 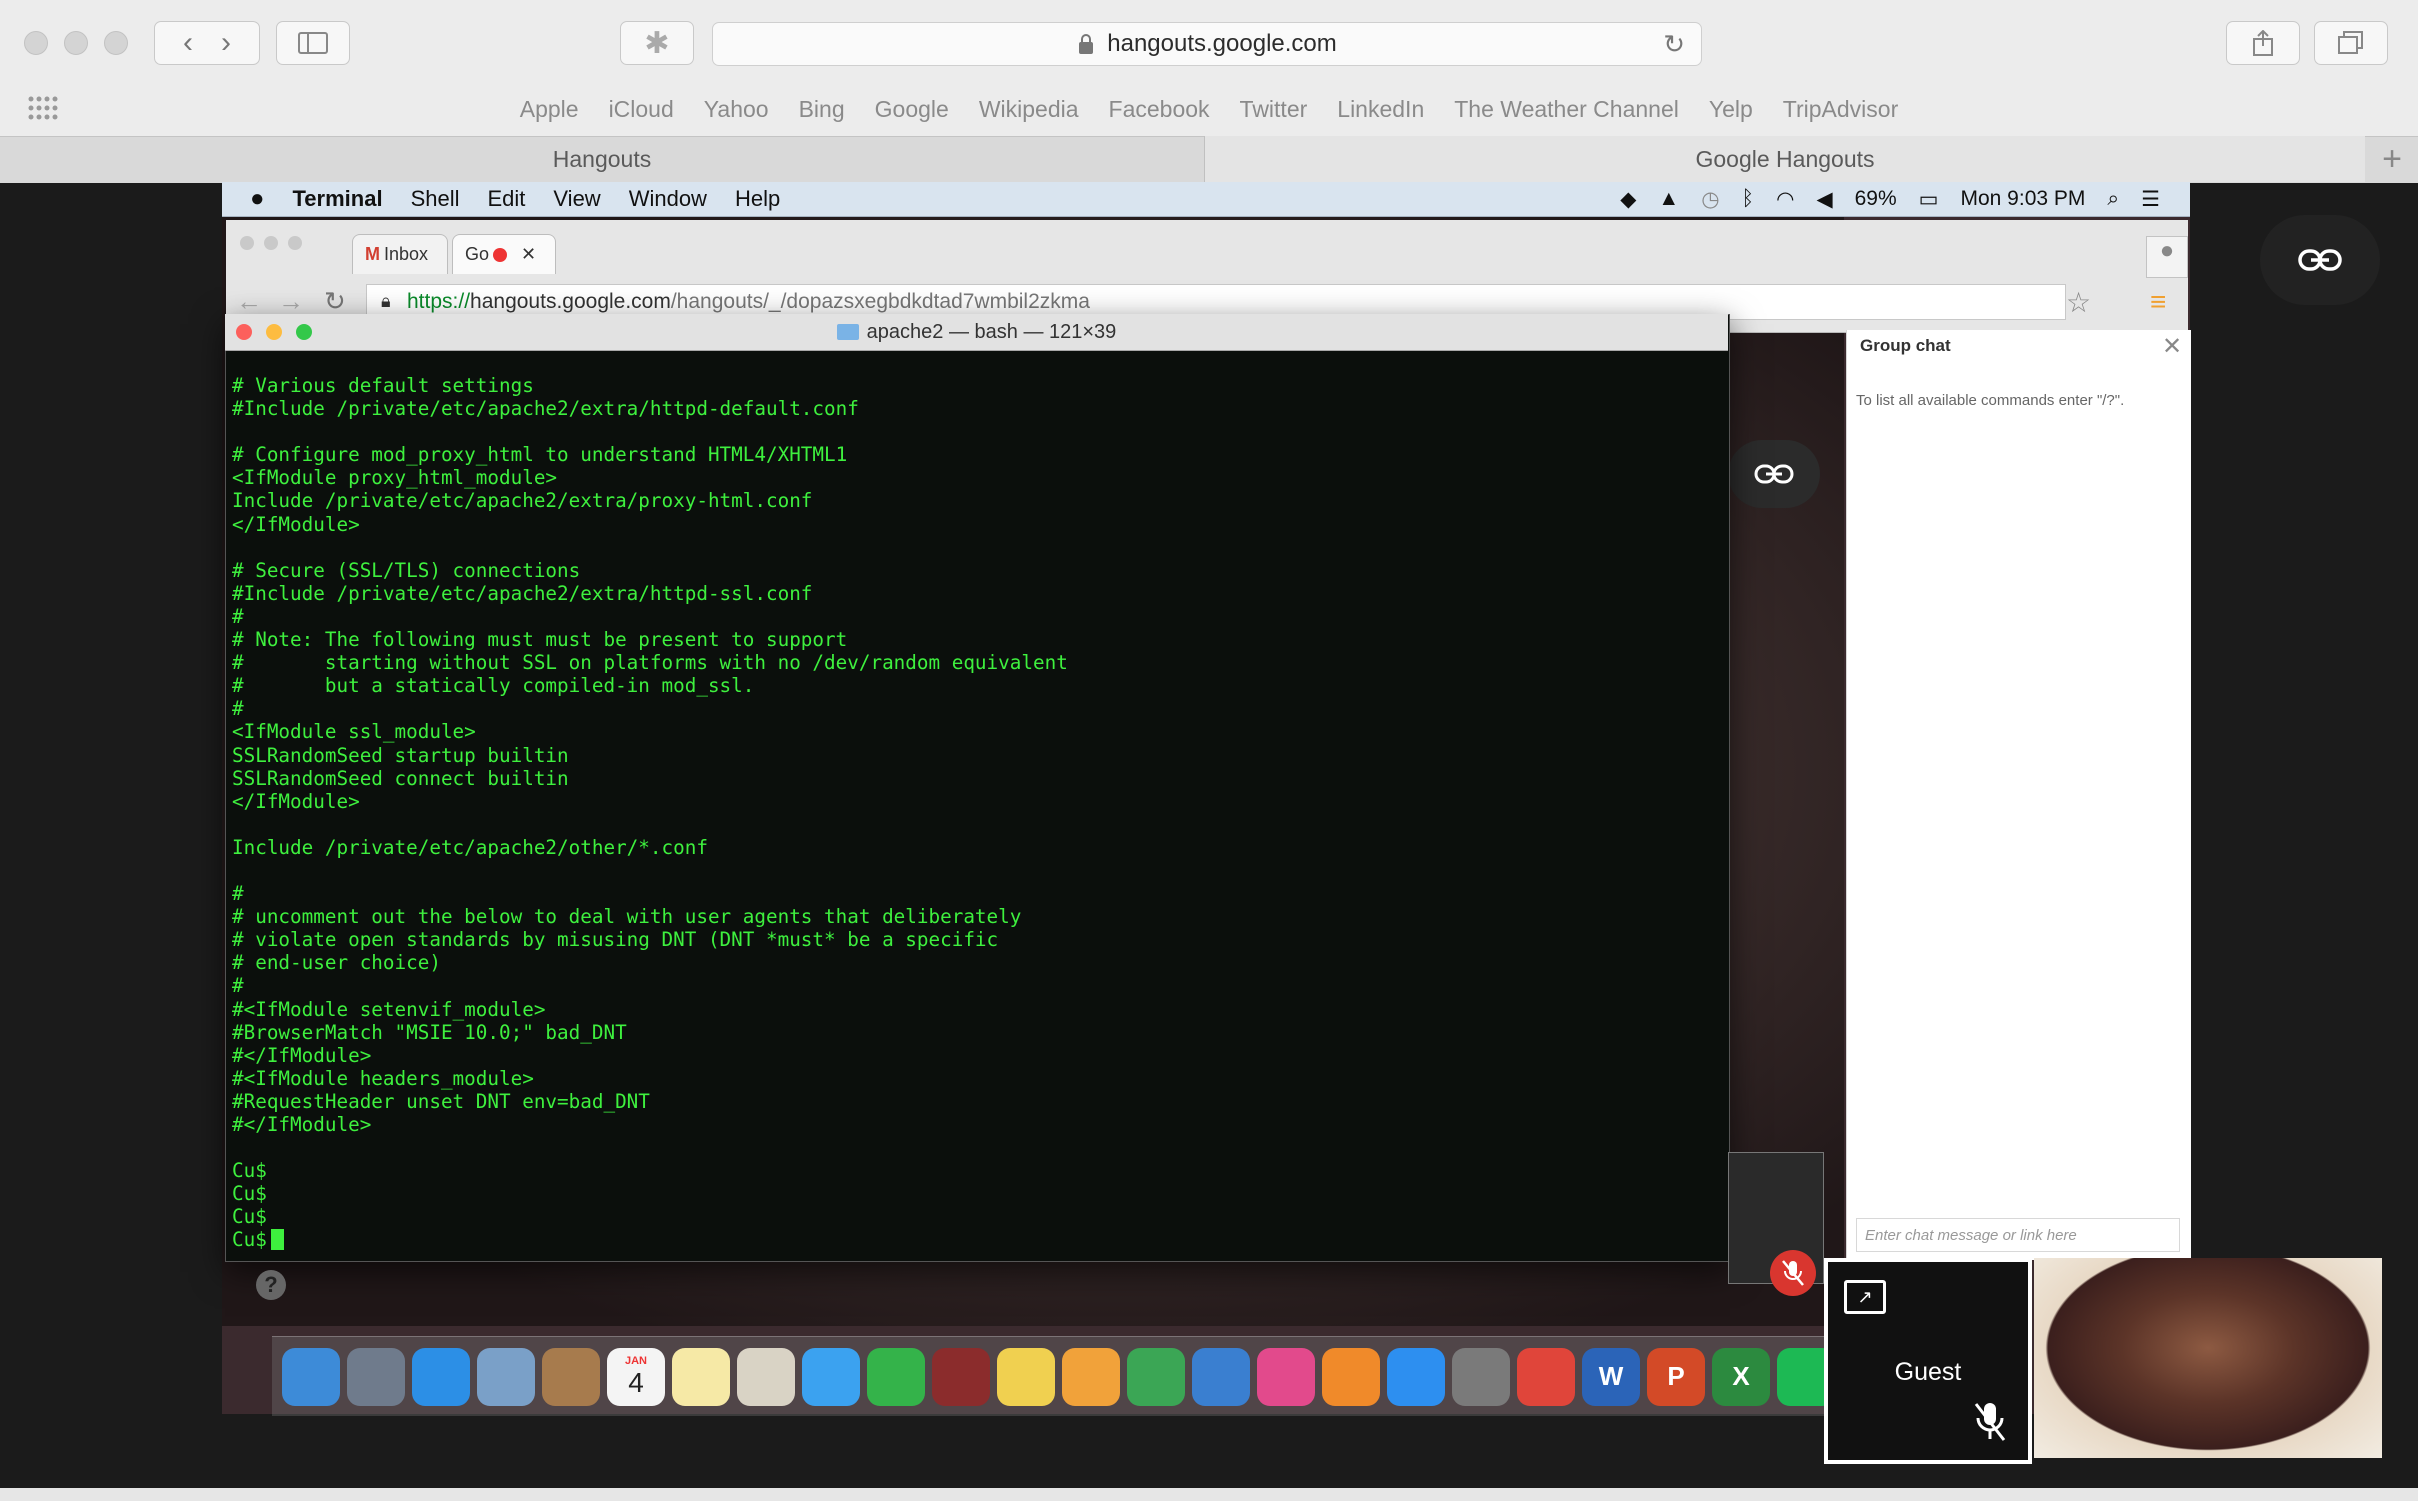 I want to click on favorite-yahoo: Yahoo, so click(x=736, y=109).